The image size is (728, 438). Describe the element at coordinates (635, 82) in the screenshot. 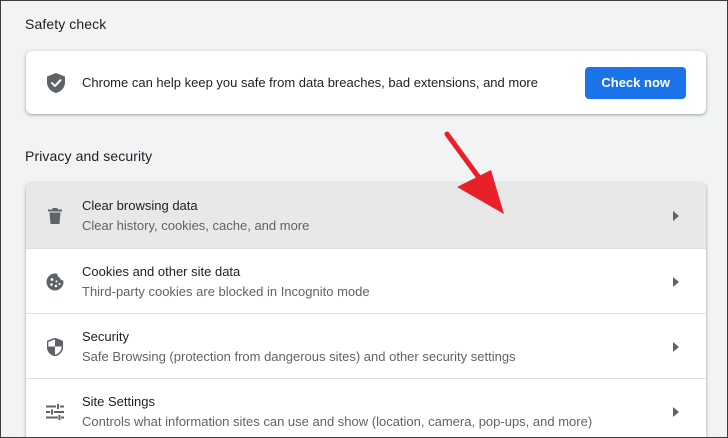

I see `check-now-button: Check now` at that location.